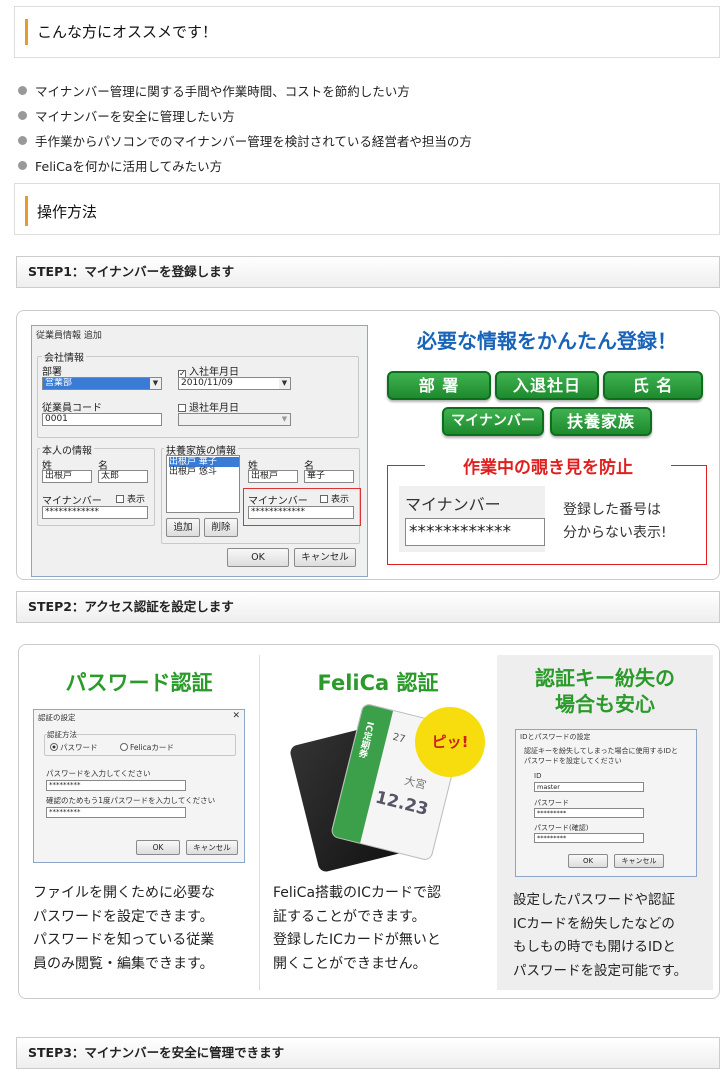  I want to click on confirm-label: 確認のためもう1度パスワードを入力してください, so click(131, 800).